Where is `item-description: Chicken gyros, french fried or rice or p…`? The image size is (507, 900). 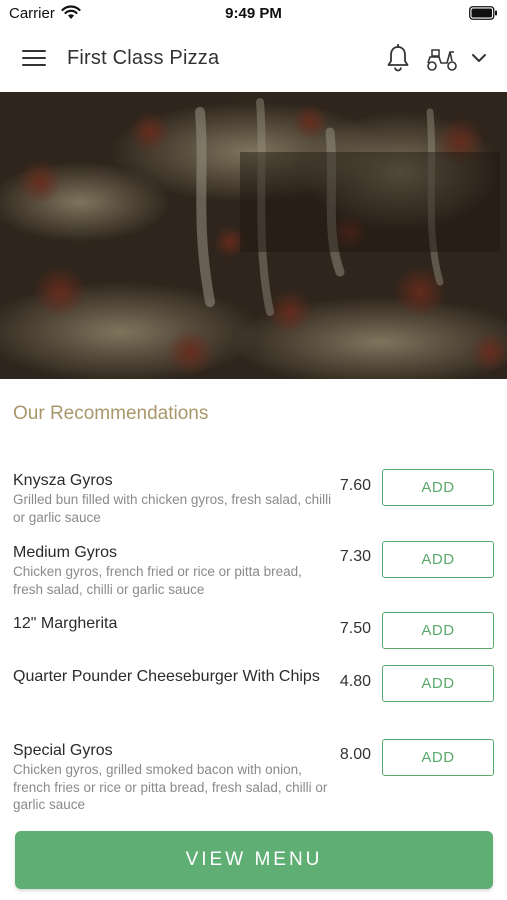
item-description: Chicken gyros, french fried or rice or p… is located at coordinates (157, 580).